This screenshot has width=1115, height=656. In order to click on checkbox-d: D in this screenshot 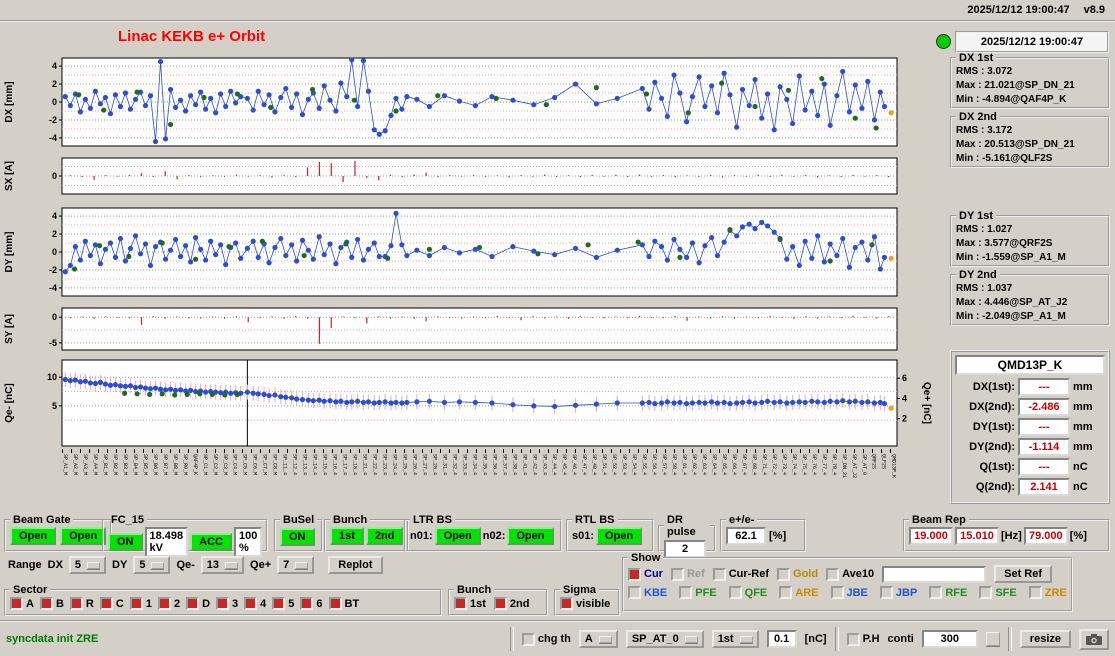, I will do `click(198, 603)`.